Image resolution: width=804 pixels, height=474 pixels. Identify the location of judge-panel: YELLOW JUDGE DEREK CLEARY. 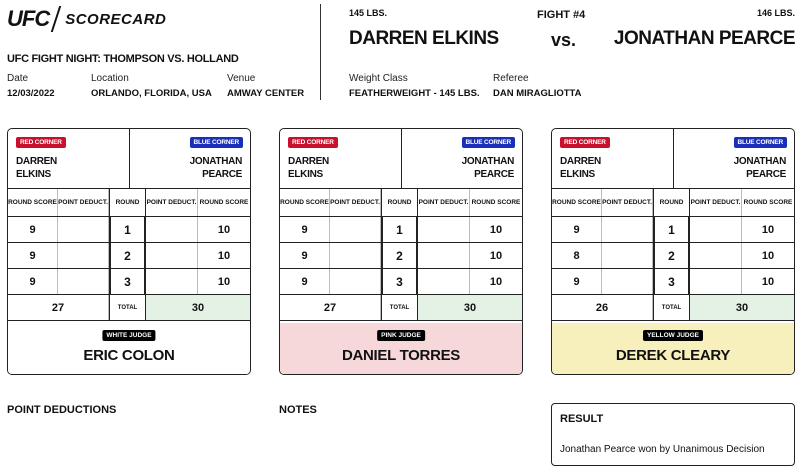
(673, 348).